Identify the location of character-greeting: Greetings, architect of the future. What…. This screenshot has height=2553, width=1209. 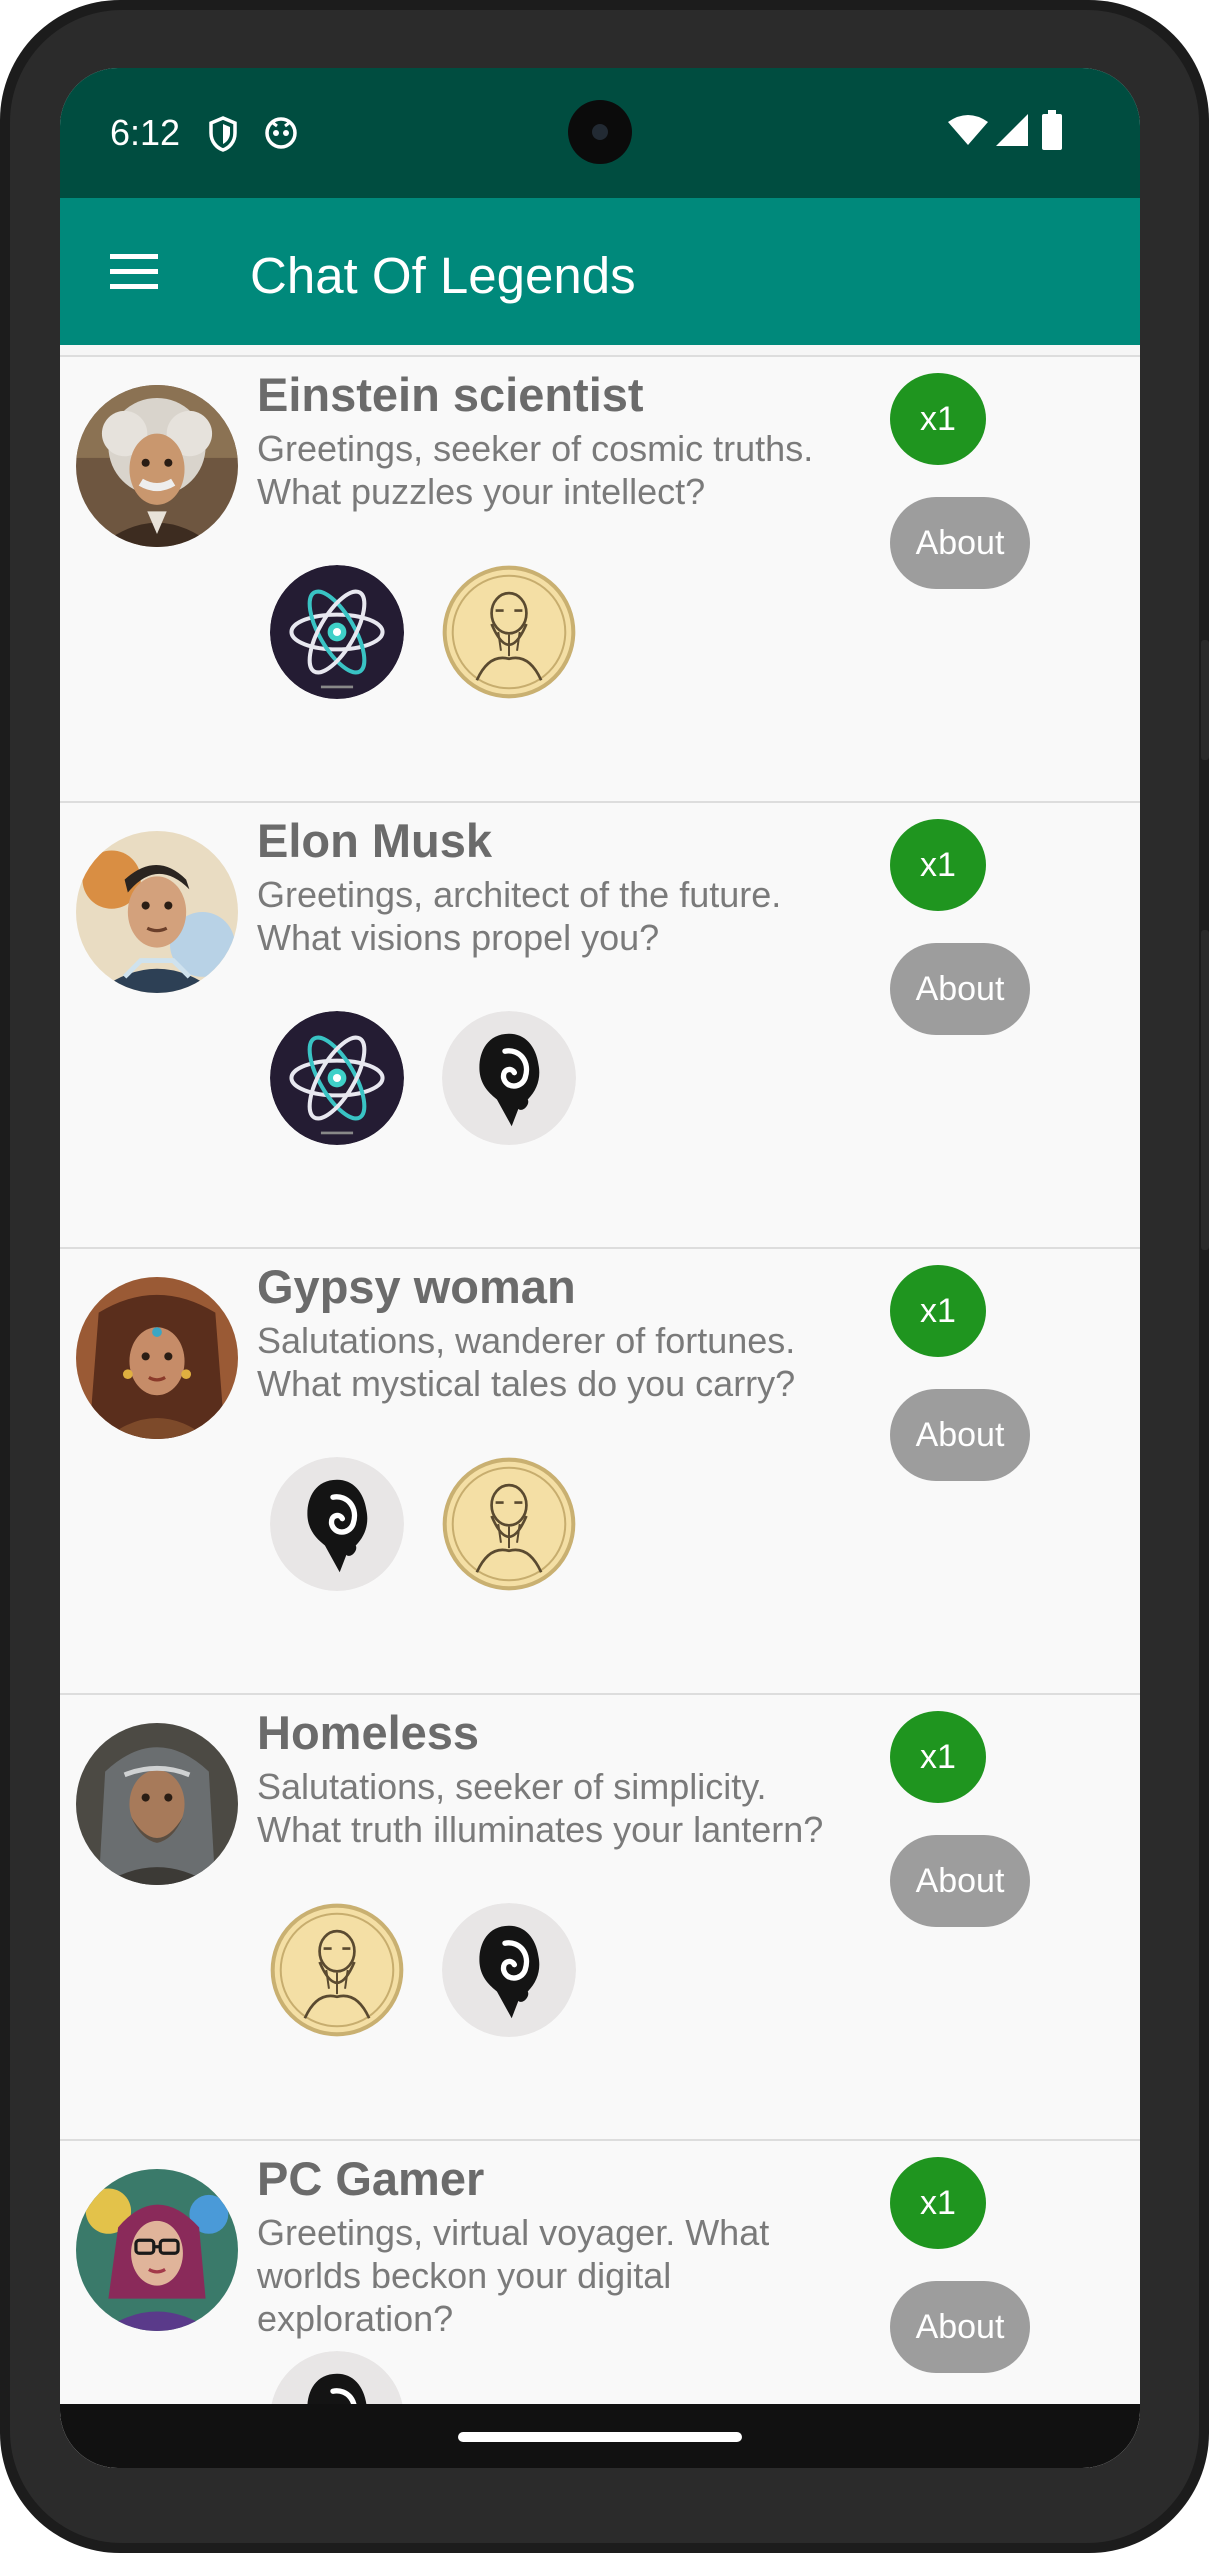
(519, 916).